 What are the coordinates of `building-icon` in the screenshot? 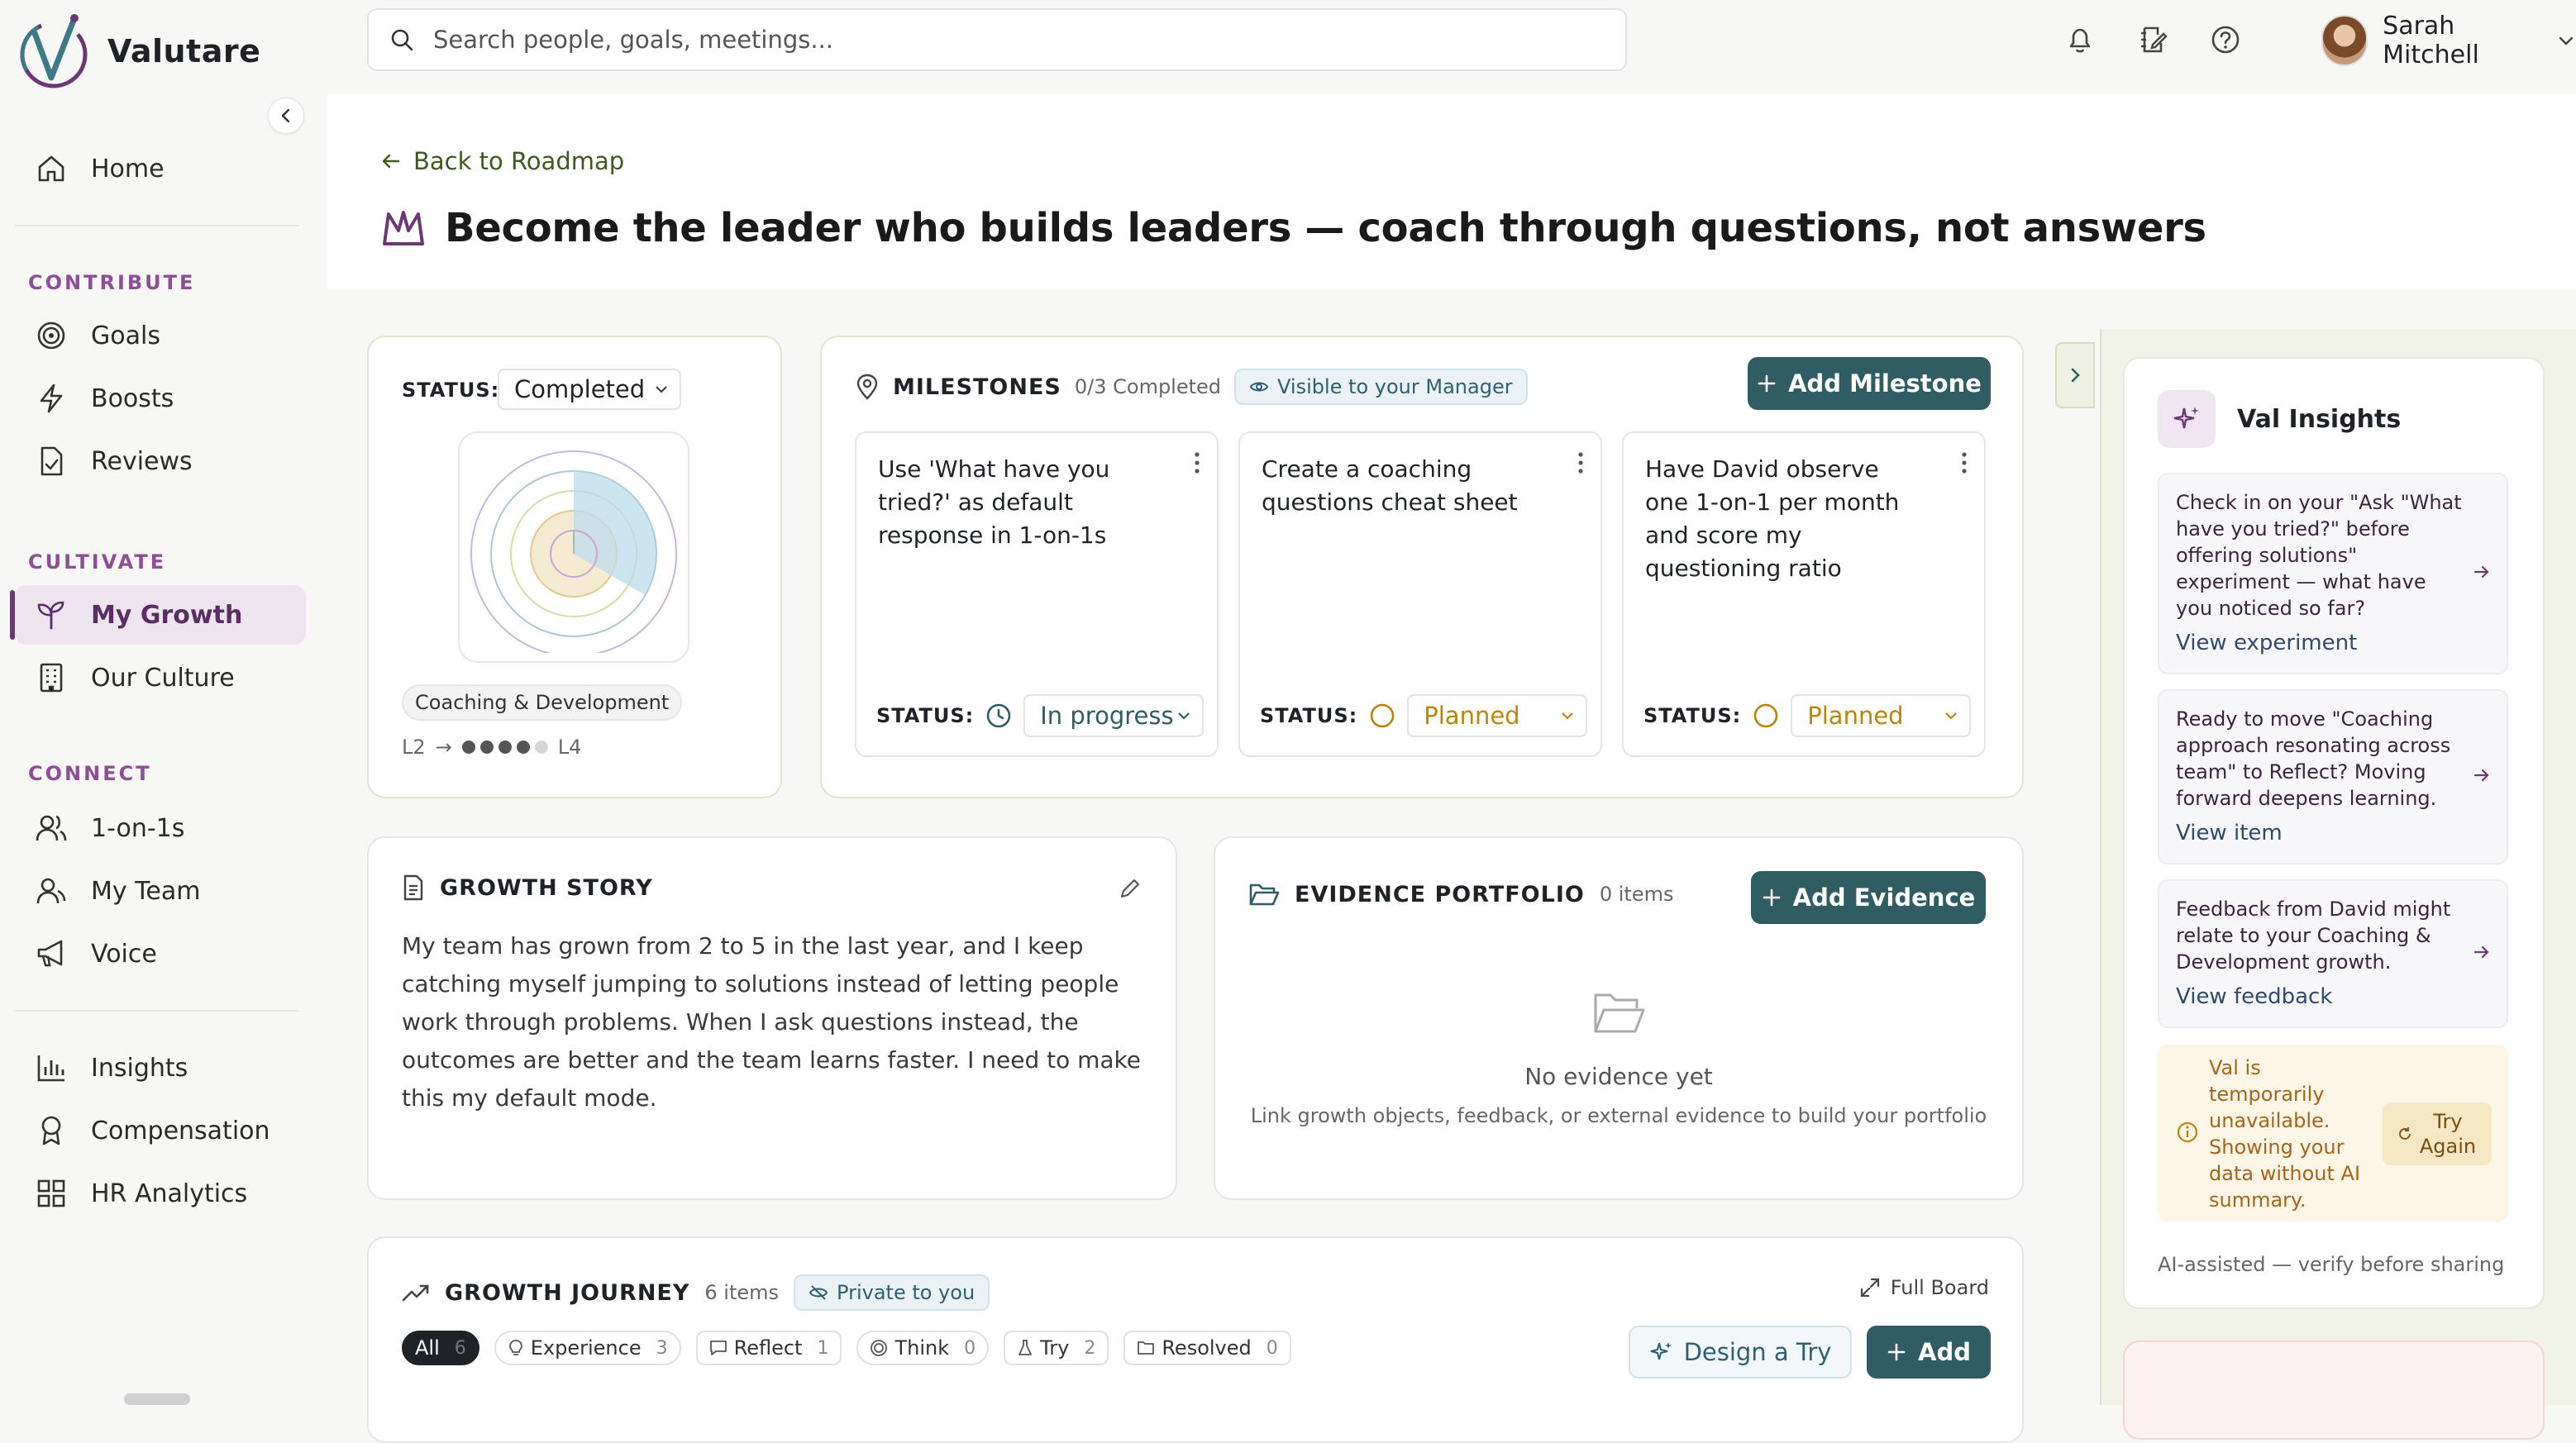 It's located at (51, 677).